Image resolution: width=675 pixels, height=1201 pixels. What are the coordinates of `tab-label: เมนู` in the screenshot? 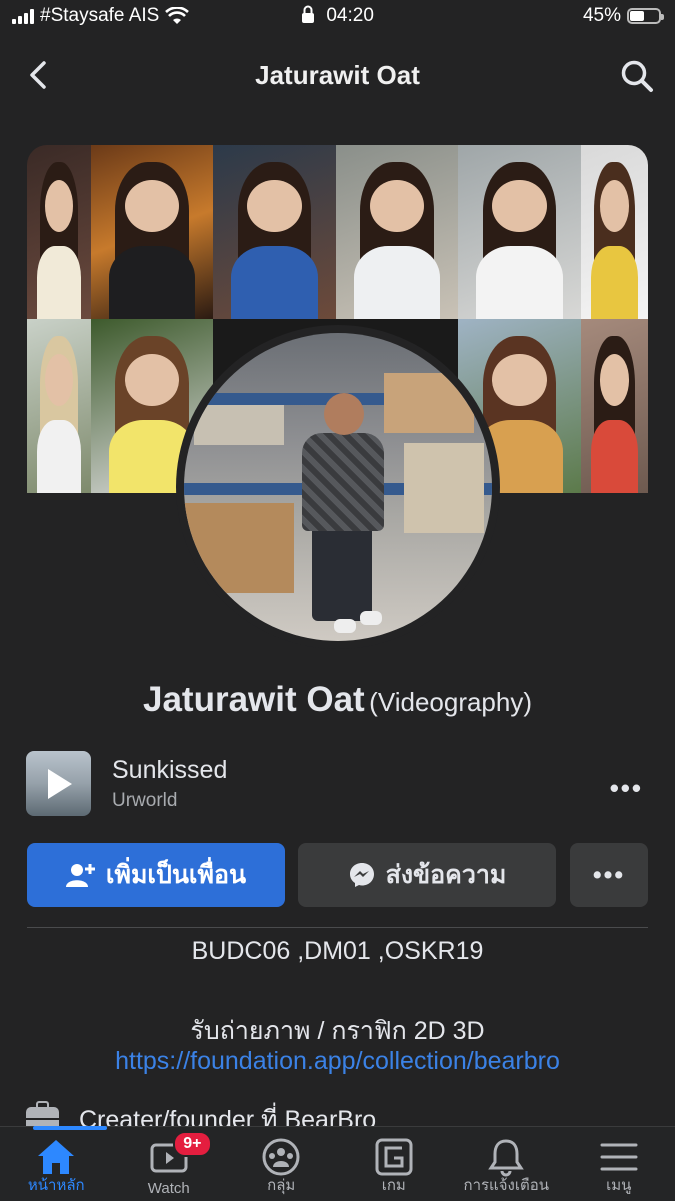 It's located at (619, 1185).